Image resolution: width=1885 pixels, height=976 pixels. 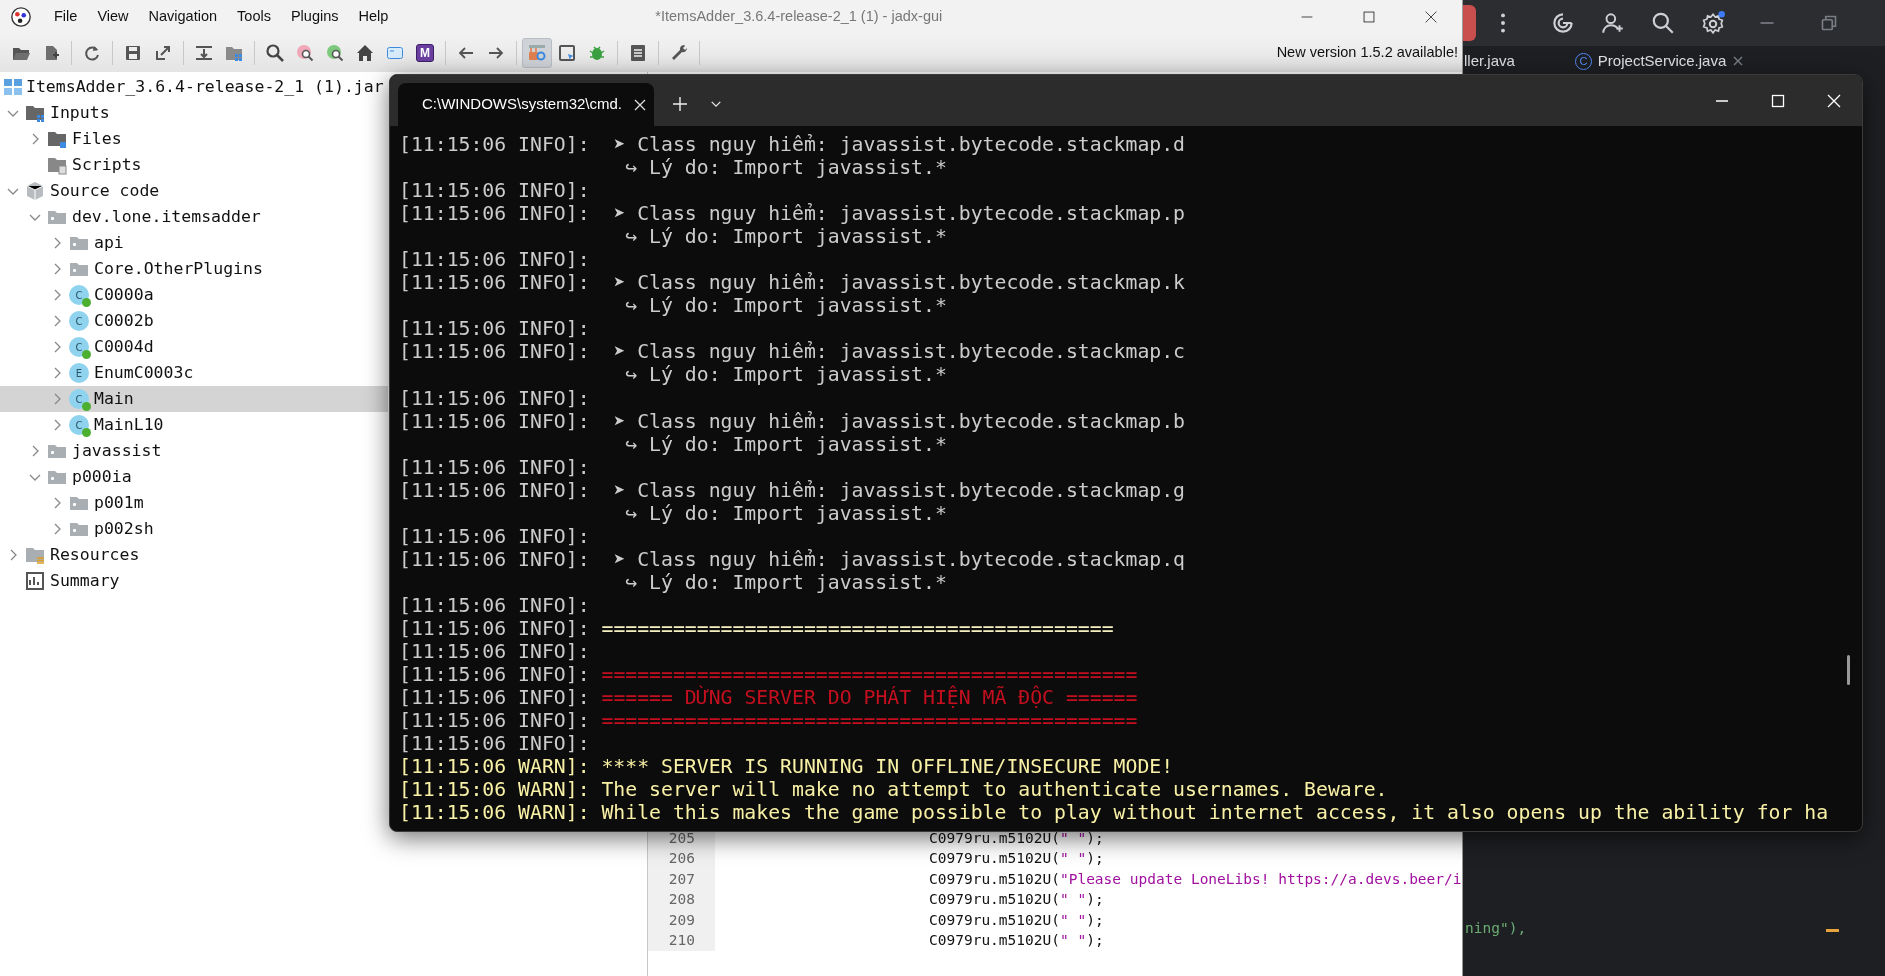 I want to click on search-usage-icon, so click(x=335, y=53).